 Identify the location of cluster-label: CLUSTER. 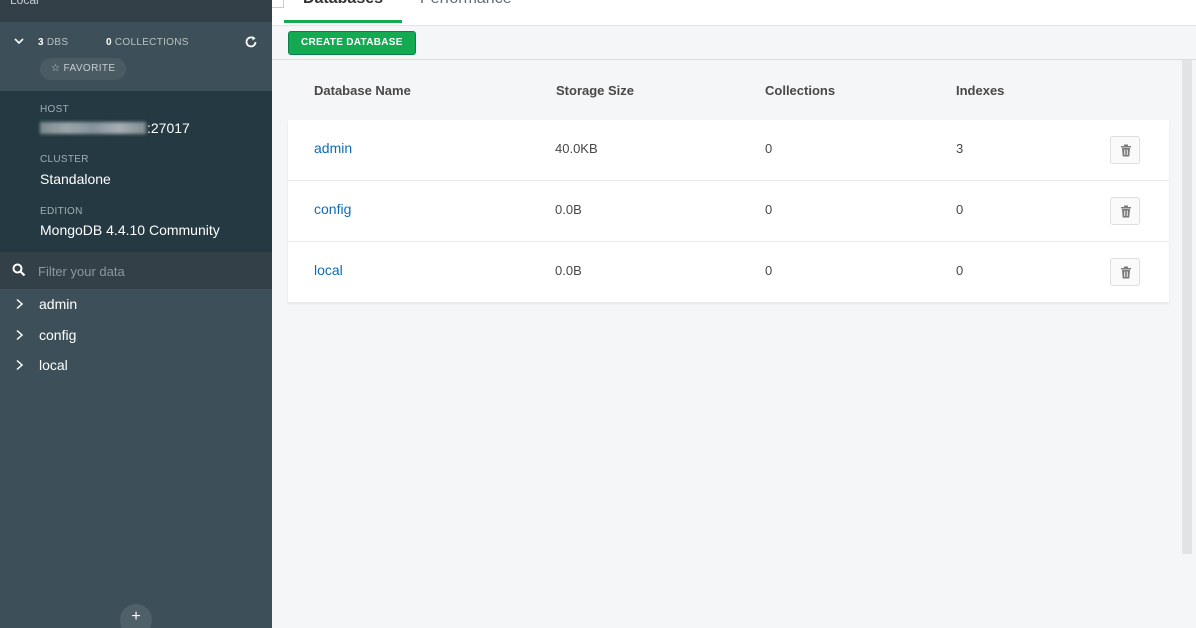
(64, 159).